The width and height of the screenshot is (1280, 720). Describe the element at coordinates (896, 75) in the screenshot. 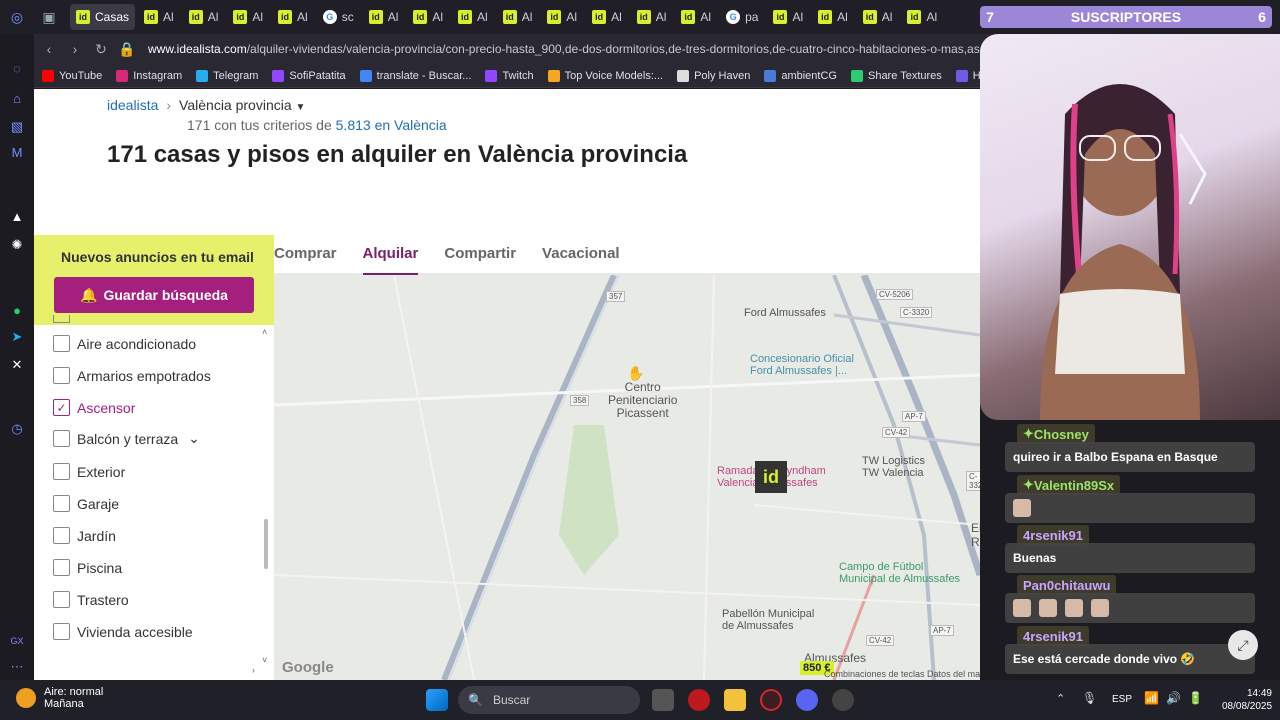

I see `bookmark-item: Share Textures` at that location.